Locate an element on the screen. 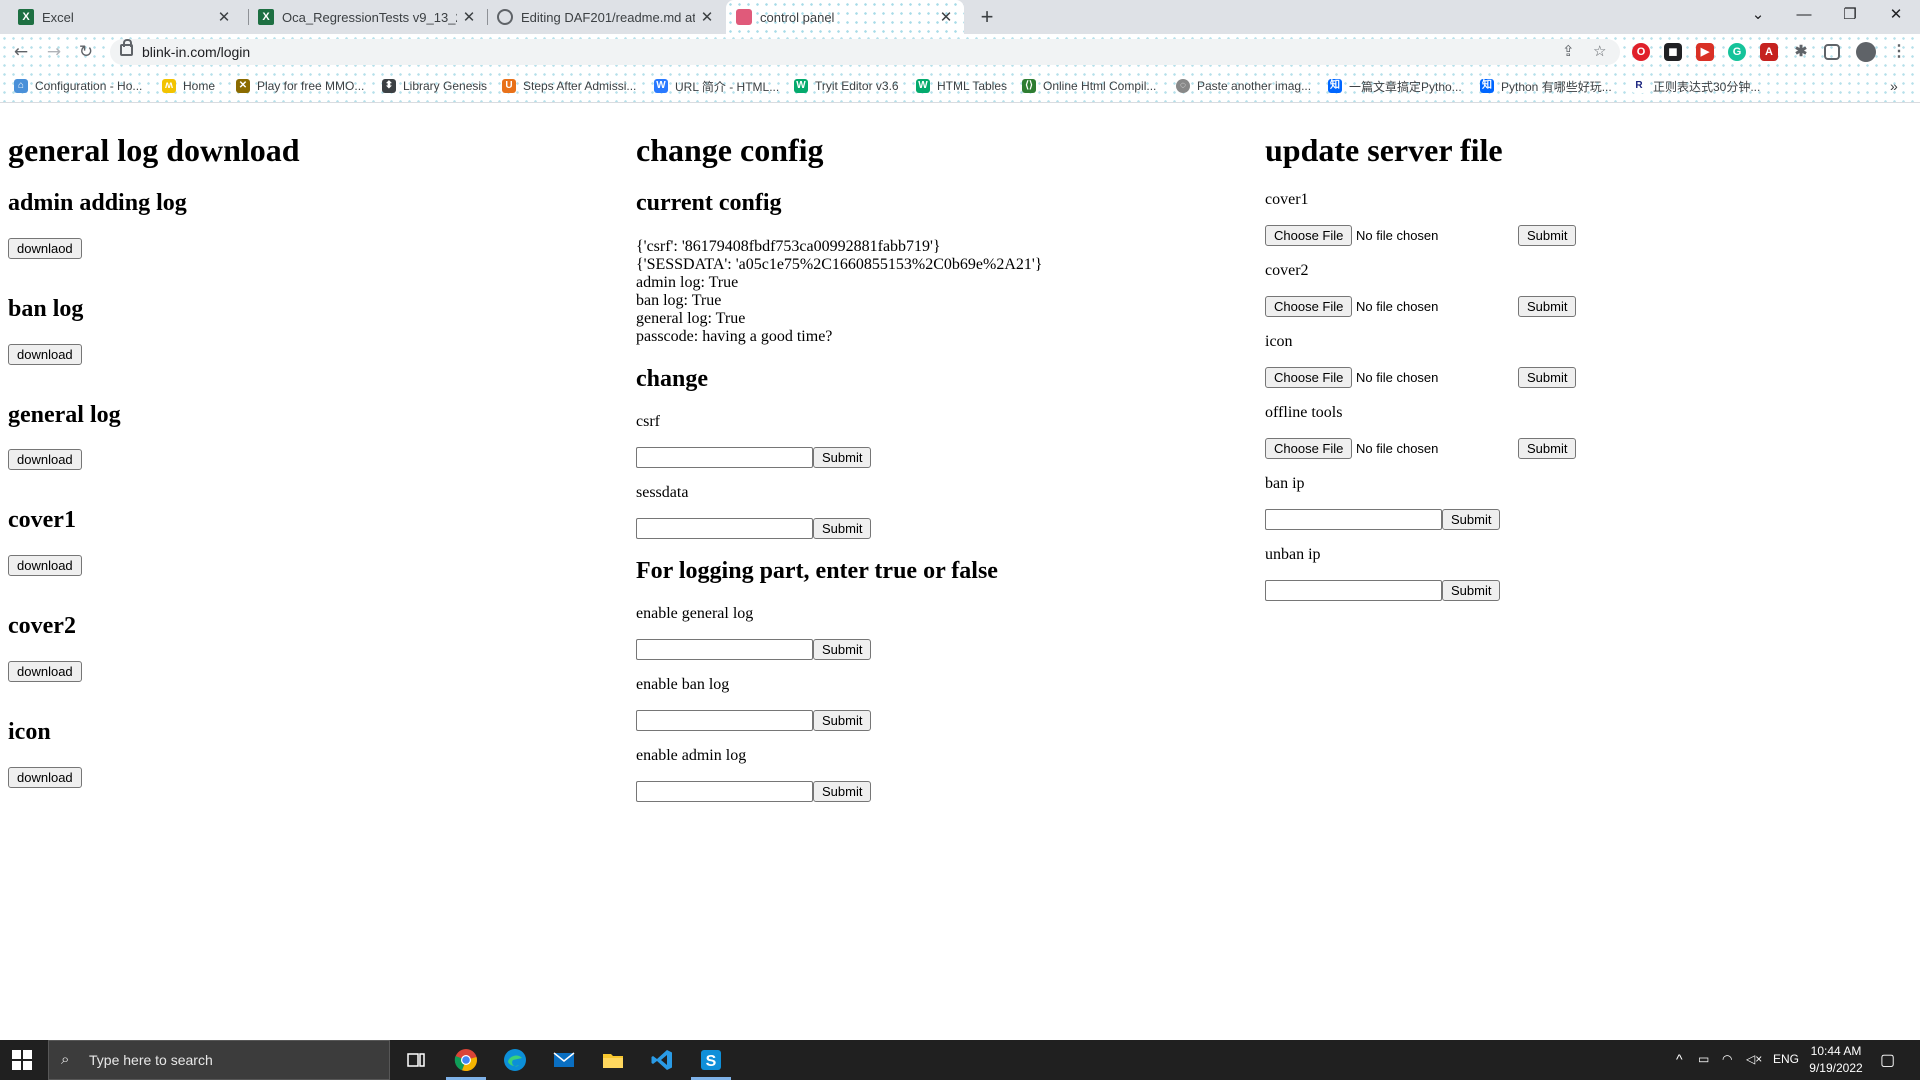  tab-regression-tests: X Oca_RegressionTests v9_13_2022 ✕ is located at coordinates (368, 17).